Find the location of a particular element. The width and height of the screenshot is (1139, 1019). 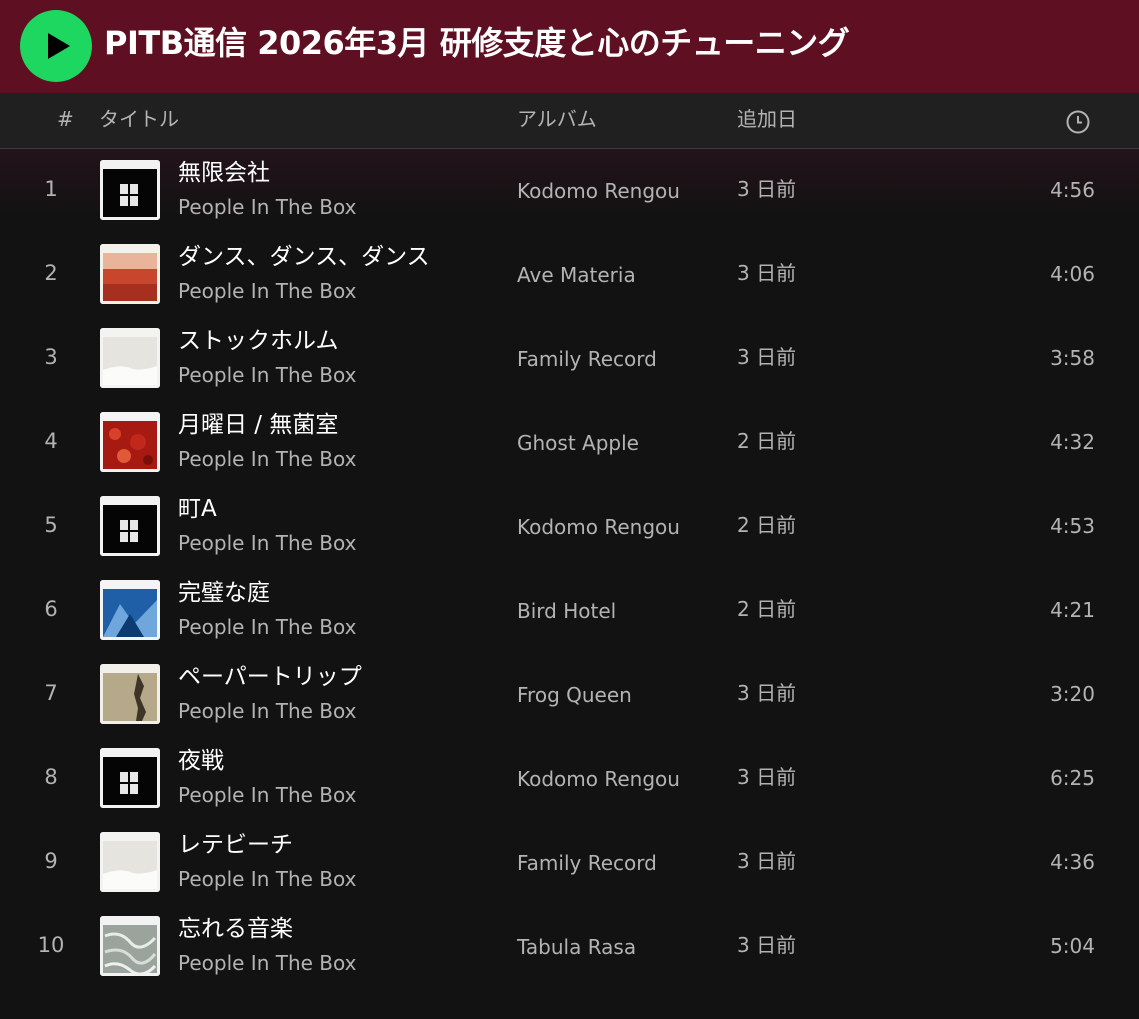

column-title: タイトル is located at coordinates (139, 119).